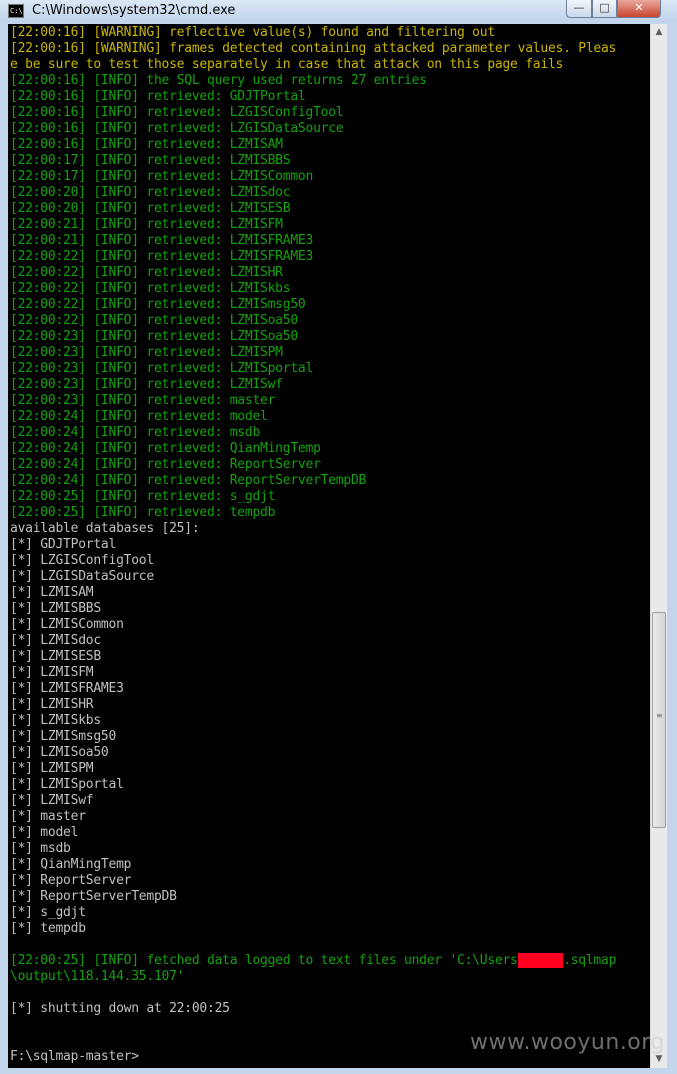  I want to click on console-line: [22:00:22] [INFO] retrieved: LZMISkbs, so click(150, 288).